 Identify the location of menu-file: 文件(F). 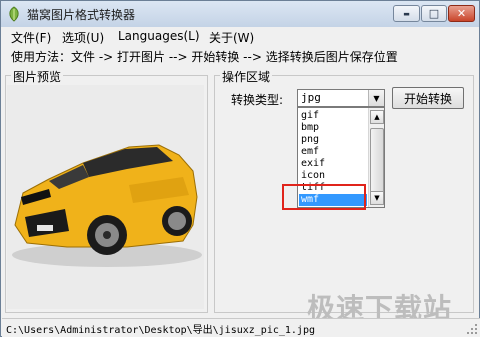
(31, 37).